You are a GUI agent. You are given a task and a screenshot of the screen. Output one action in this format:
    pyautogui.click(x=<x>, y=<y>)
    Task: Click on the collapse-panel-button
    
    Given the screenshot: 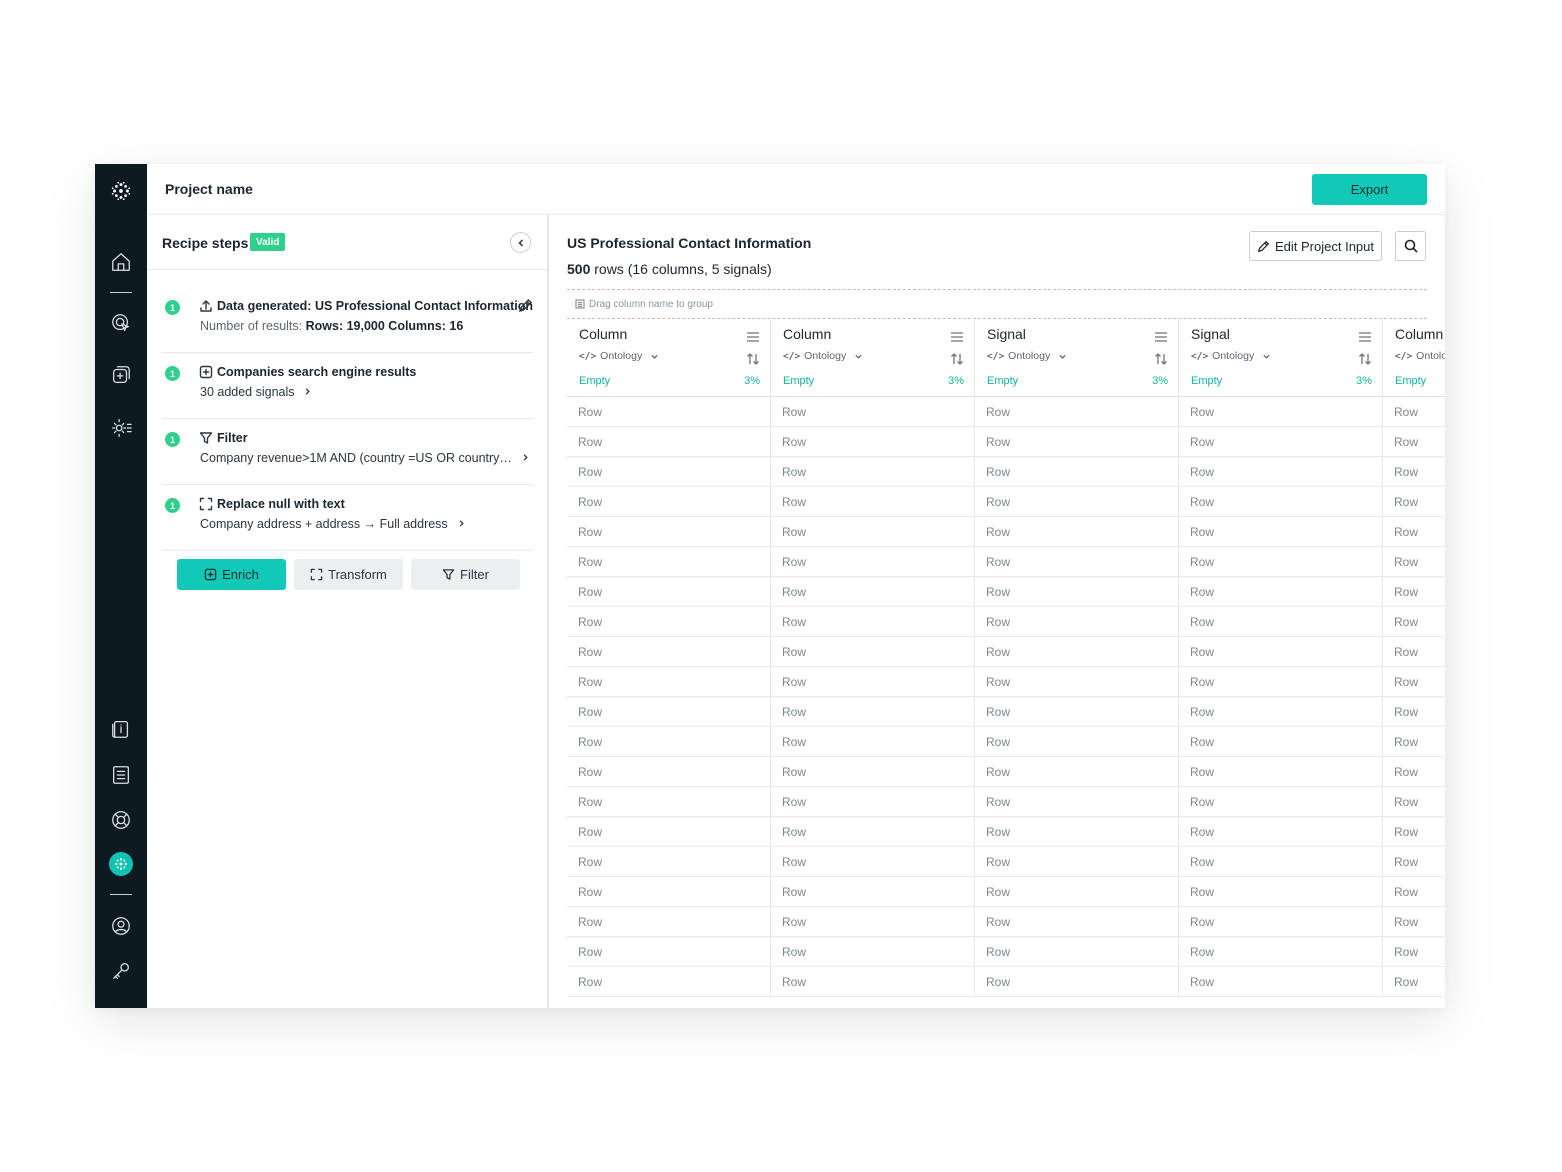 What is the action you would take?
    pyautogui.click(x=520, y=242)
    